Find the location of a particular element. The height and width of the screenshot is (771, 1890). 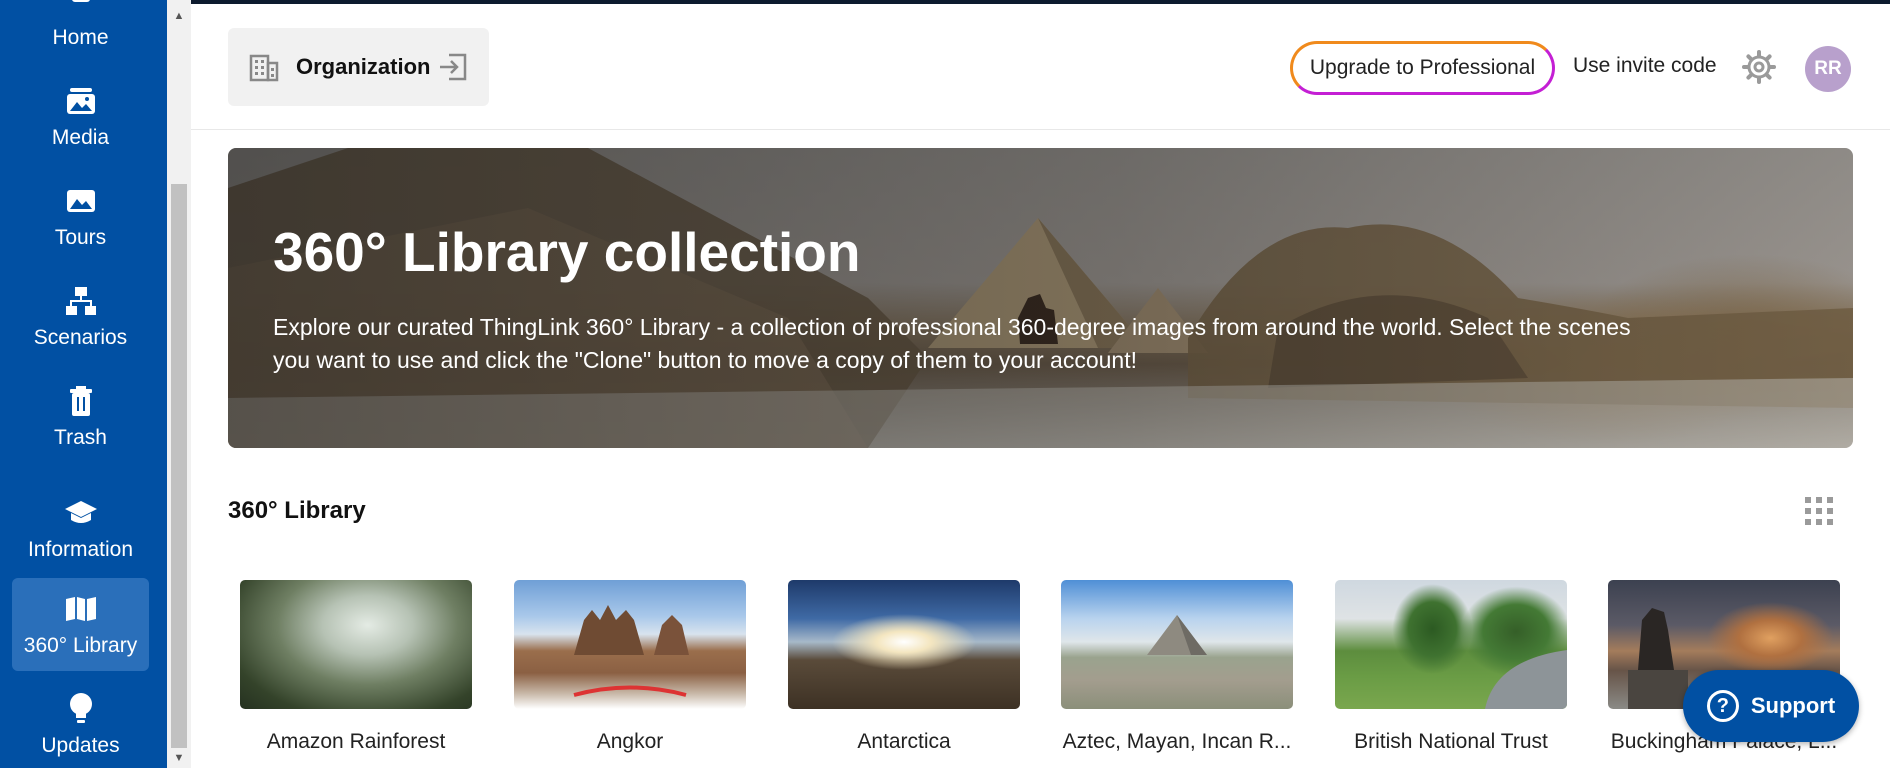

support-button: ? Support is located at coordinates (1771, 706).